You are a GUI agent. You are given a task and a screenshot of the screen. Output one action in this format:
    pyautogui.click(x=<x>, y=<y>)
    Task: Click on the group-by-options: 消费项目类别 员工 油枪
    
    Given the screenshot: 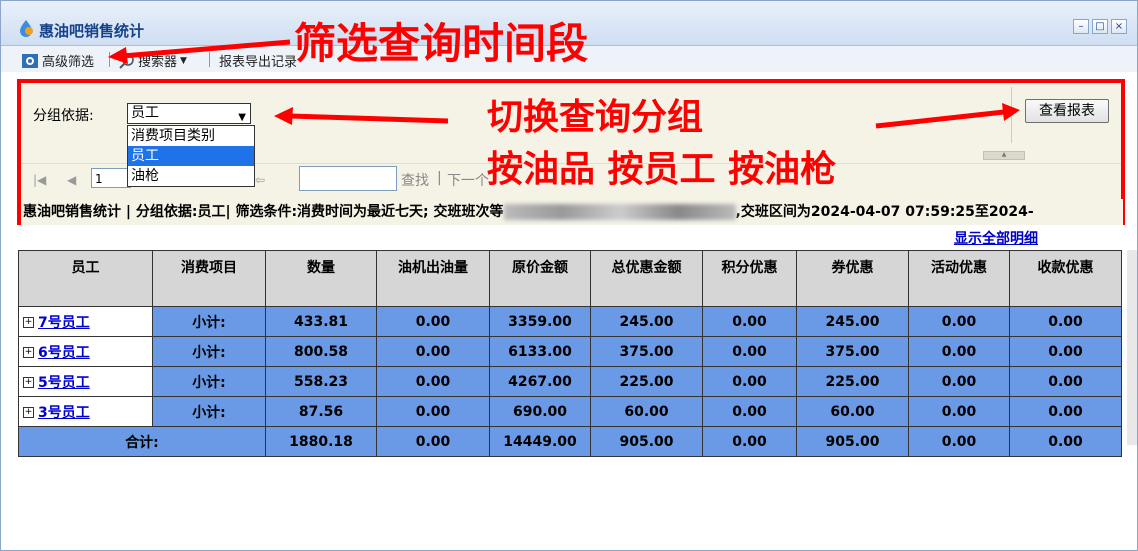 What is the action you would take?
    pyautogui.click(x=191, y=156)
    